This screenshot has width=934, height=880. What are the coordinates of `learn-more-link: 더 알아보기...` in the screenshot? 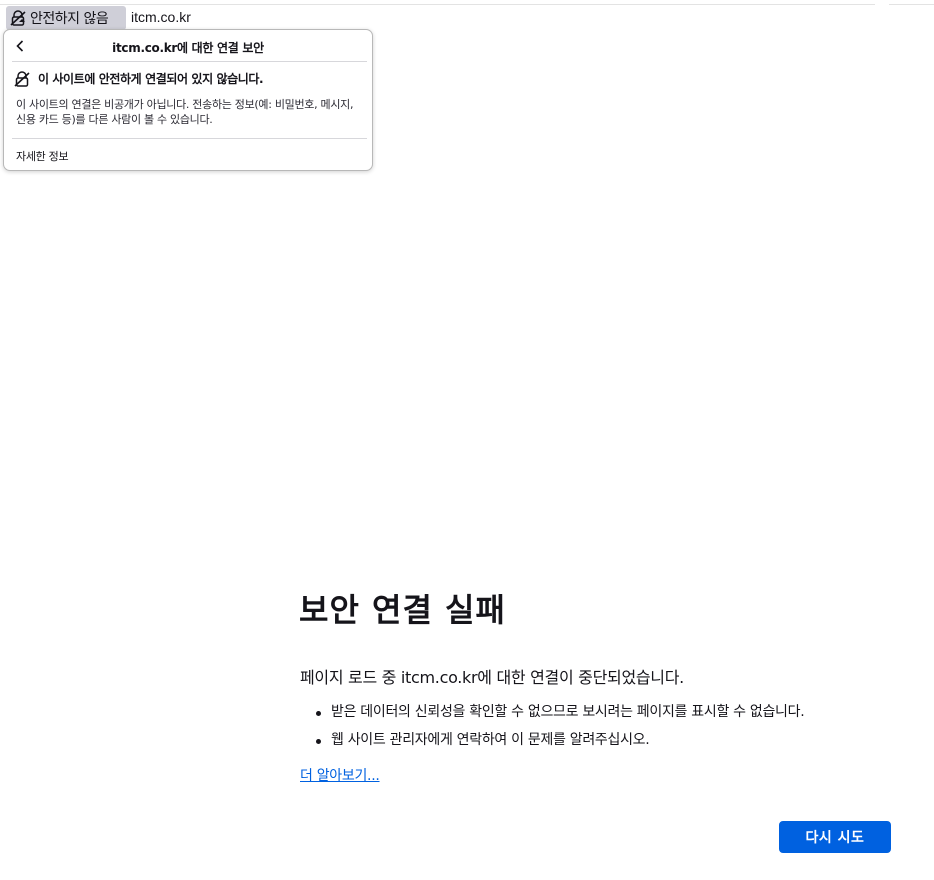 It's located at (340, 775).